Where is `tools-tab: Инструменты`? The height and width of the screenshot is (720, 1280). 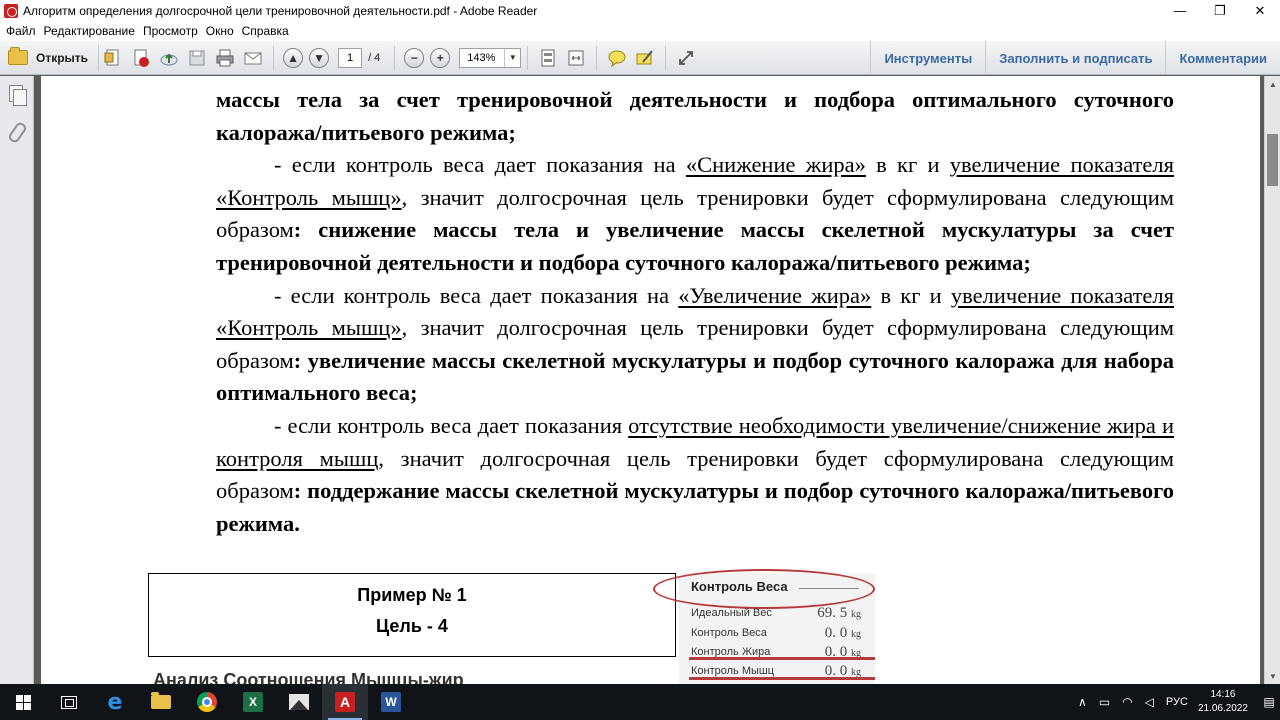
tools-tab: Инструменты is located at coordinates (927, 58).